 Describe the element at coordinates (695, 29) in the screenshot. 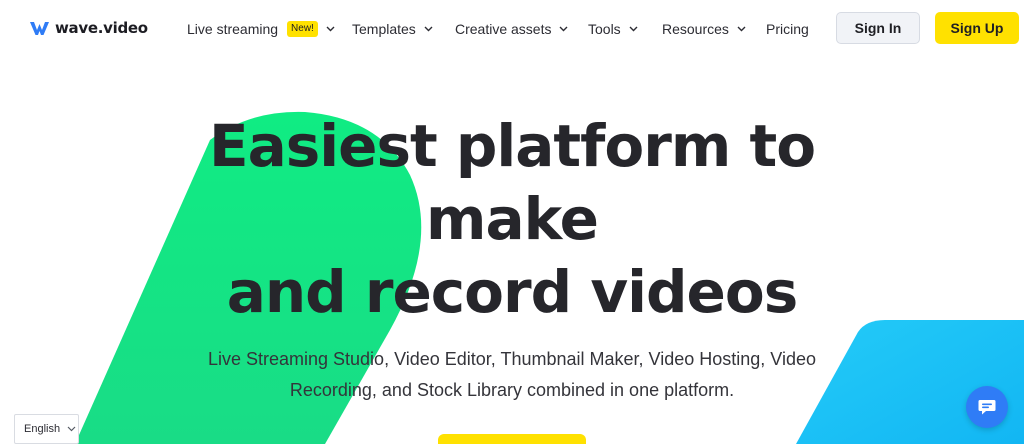

I see `nav-resources-label: Resources` at that location.